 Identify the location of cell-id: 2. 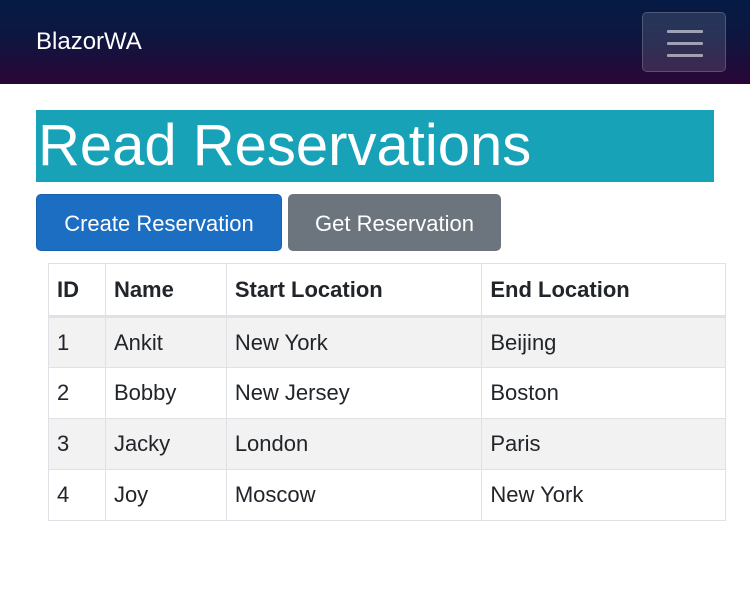
(77, 393).